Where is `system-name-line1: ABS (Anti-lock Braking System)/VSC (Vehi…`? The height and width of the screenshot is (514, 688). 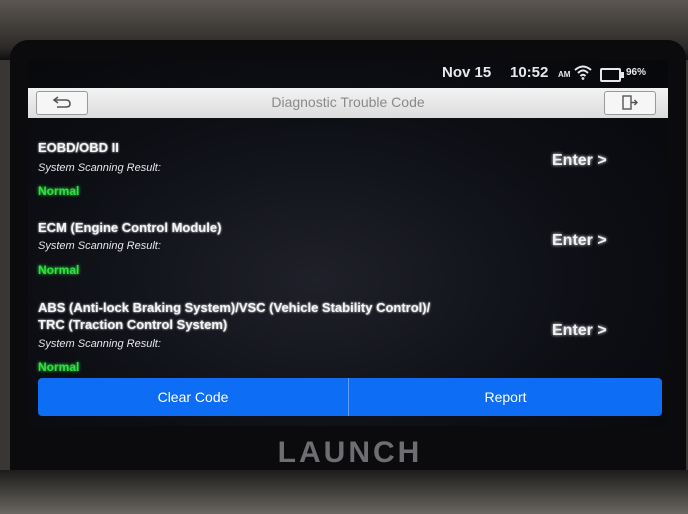 system-name-line1: ABS (Anti-lock Braking System)/VSC (Vehi… is located at coordinates (234, 307).